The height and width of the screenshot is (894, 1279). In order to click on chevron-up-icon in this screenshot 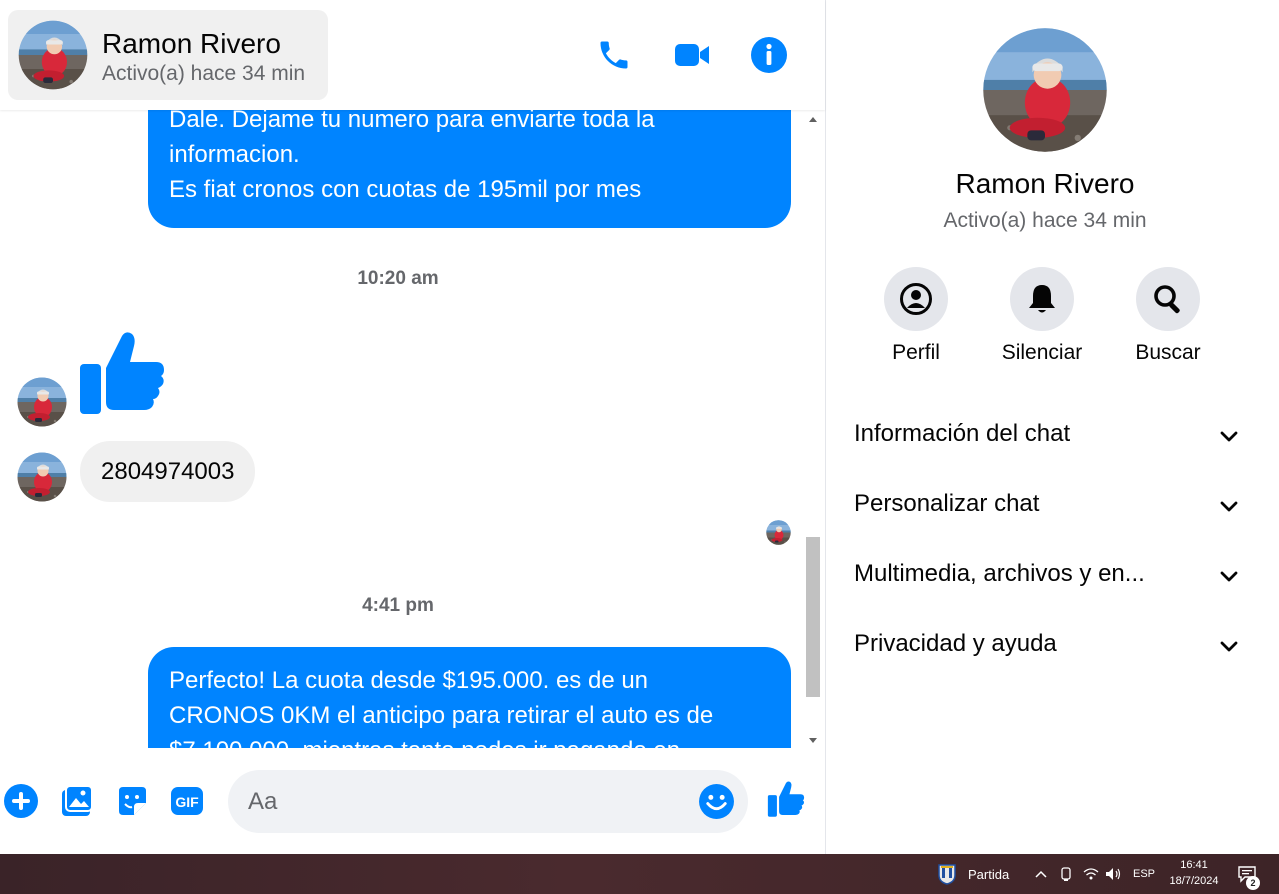, I will do `click(1041, 874)`.